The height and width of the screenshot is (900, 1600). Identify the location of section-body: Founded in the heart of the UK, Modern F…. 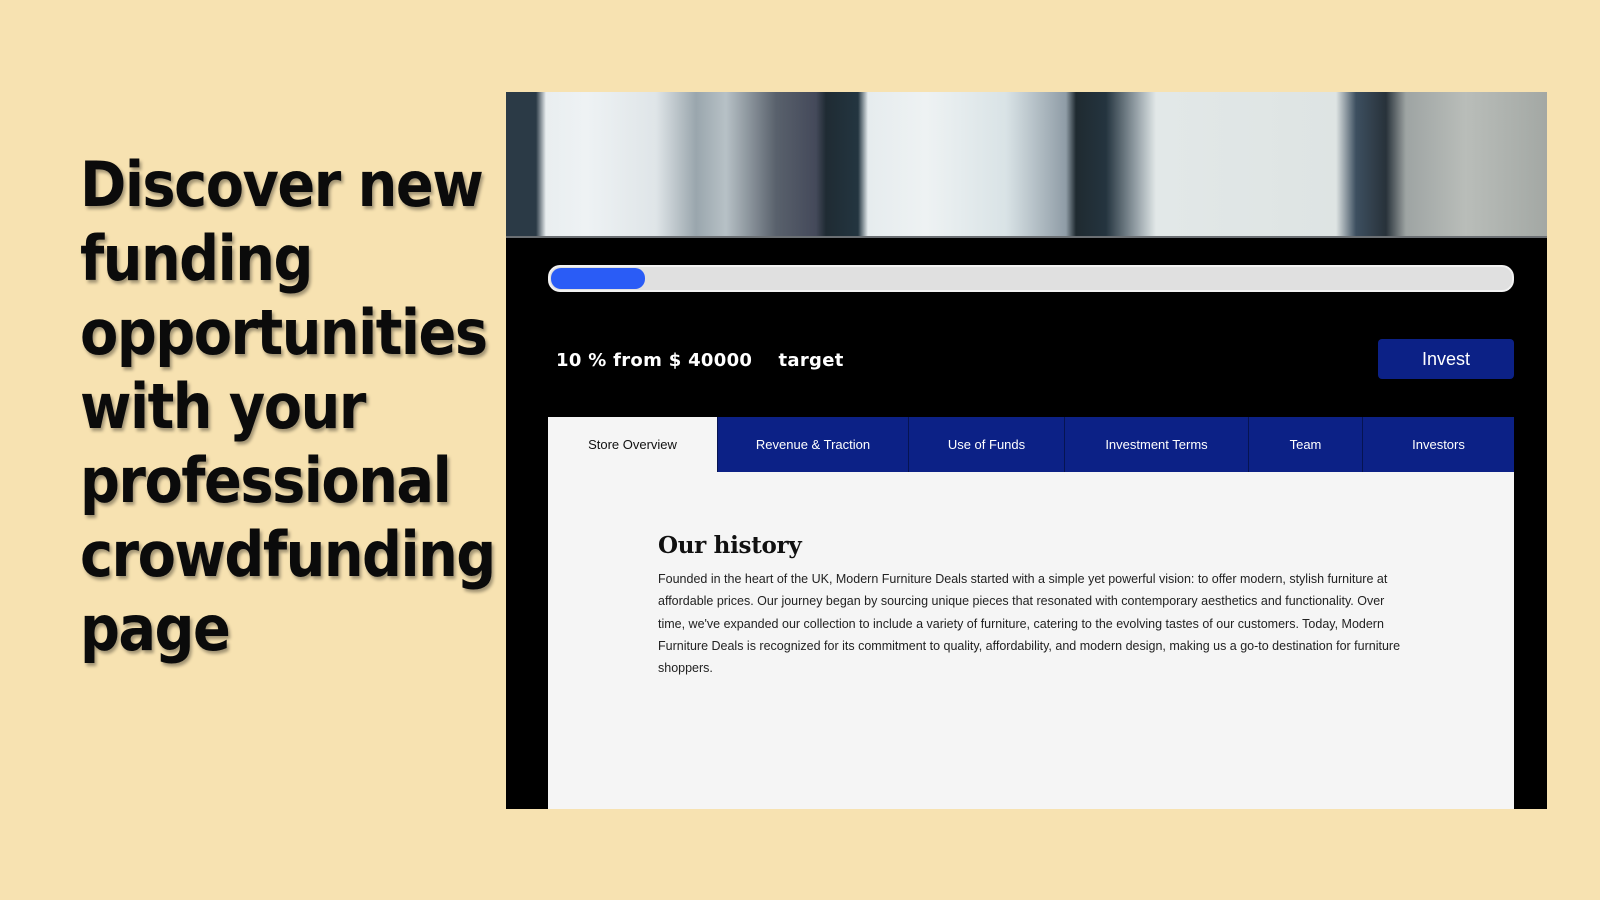
(1029, 624).